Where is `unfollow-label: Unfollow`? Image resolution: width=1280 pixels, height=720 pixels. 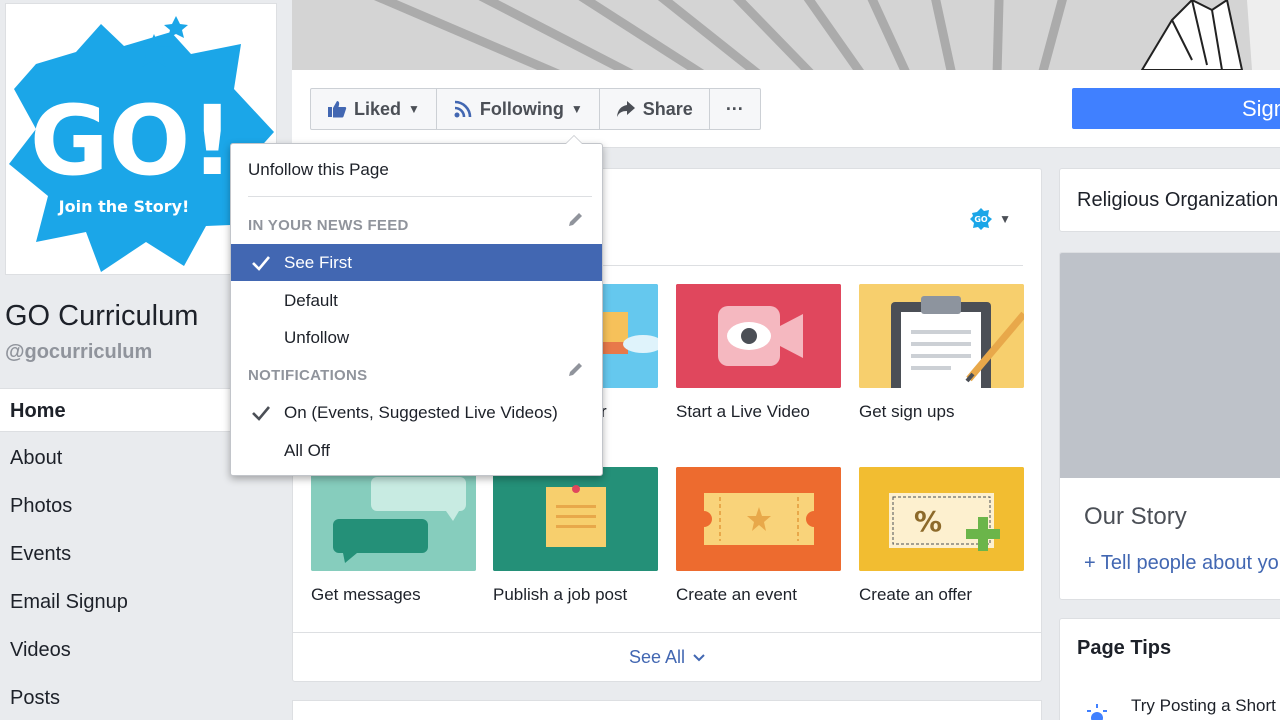 unfollow-label: Unfollow is located at coordinates (317, 337).